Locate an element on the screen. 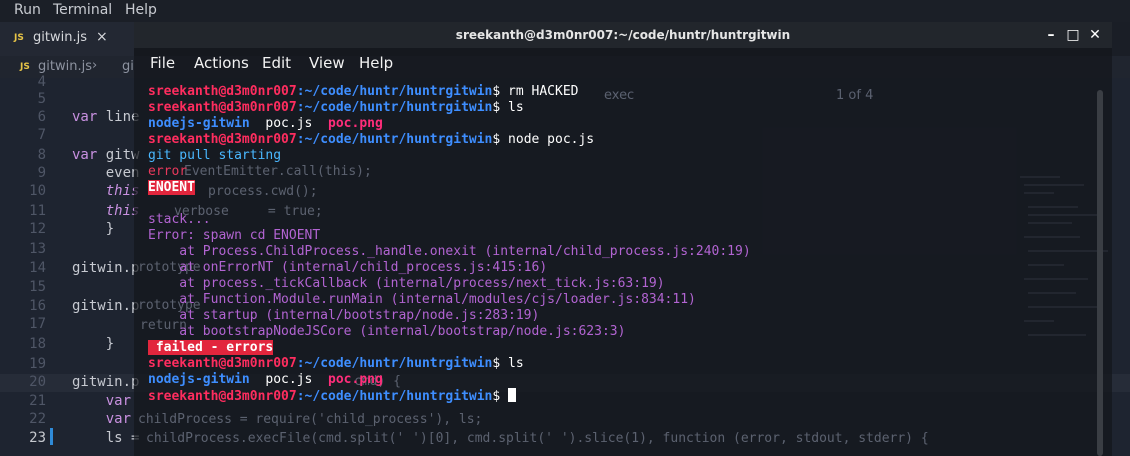 The width and height of the screenshot is (1130, 456). line-number: 13 is located at coordinates (37, 249).